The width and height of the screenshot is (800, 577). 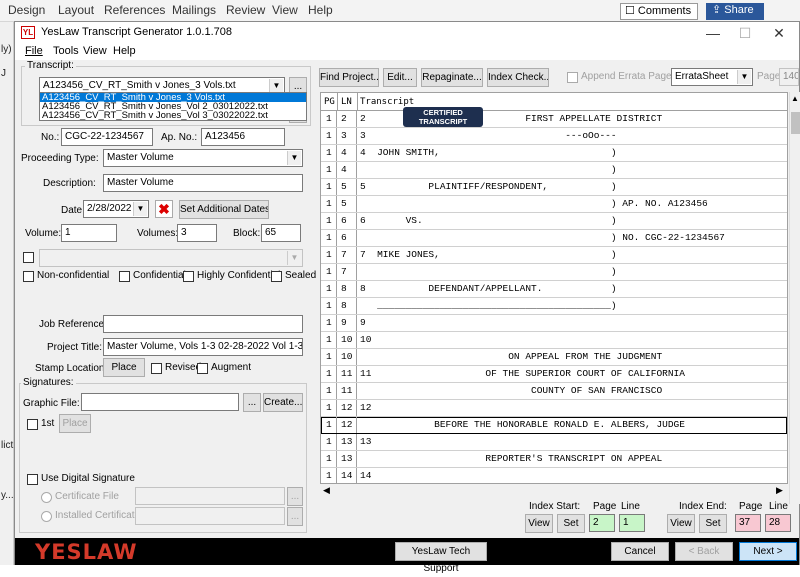 What do you see at coordinates (554, 323) in the screenshot?
I see `table-row: 199` at bounding box center [554, 323].